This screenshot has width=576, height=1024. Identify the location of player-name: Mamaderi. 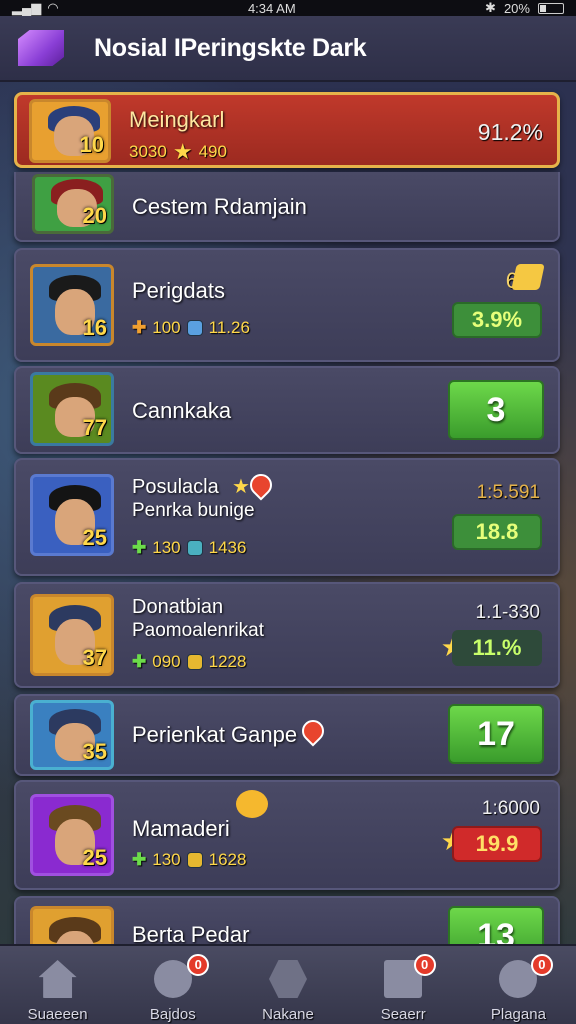
(181, 828).